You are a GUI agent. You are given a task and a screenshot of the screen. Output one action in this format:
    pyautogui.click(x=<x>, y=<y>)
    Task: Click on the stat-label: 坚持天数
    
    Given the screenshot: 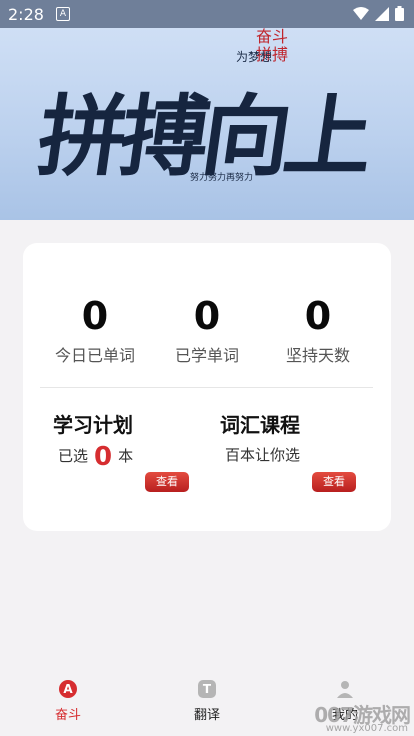 What is the action you would take?
    pyautogui.click(x=317, y=355)
    